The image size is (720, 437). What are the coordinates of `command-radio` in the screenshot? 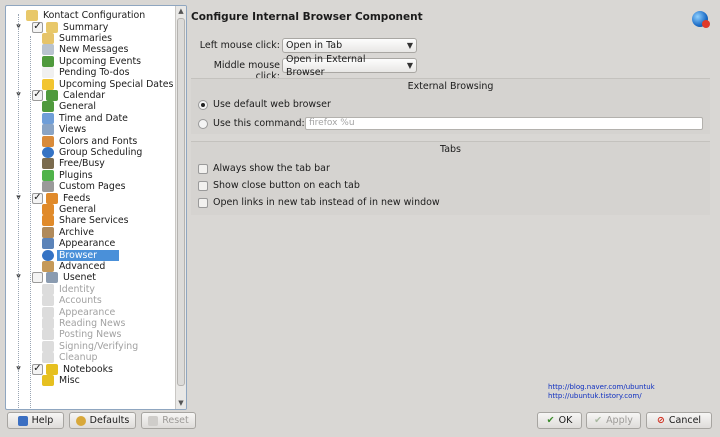 It's located at (203, 124).